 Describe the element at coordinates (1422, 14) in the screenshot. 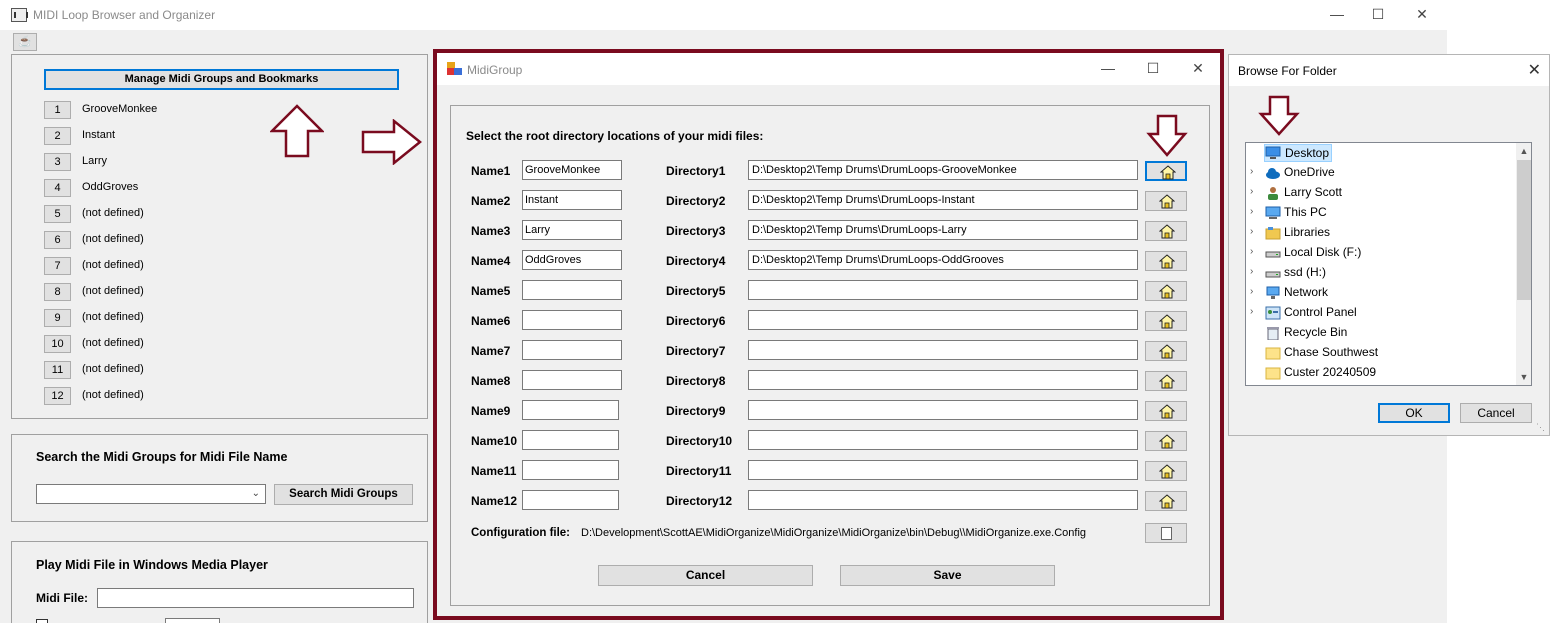

I see `close-button: ✕` at that location.